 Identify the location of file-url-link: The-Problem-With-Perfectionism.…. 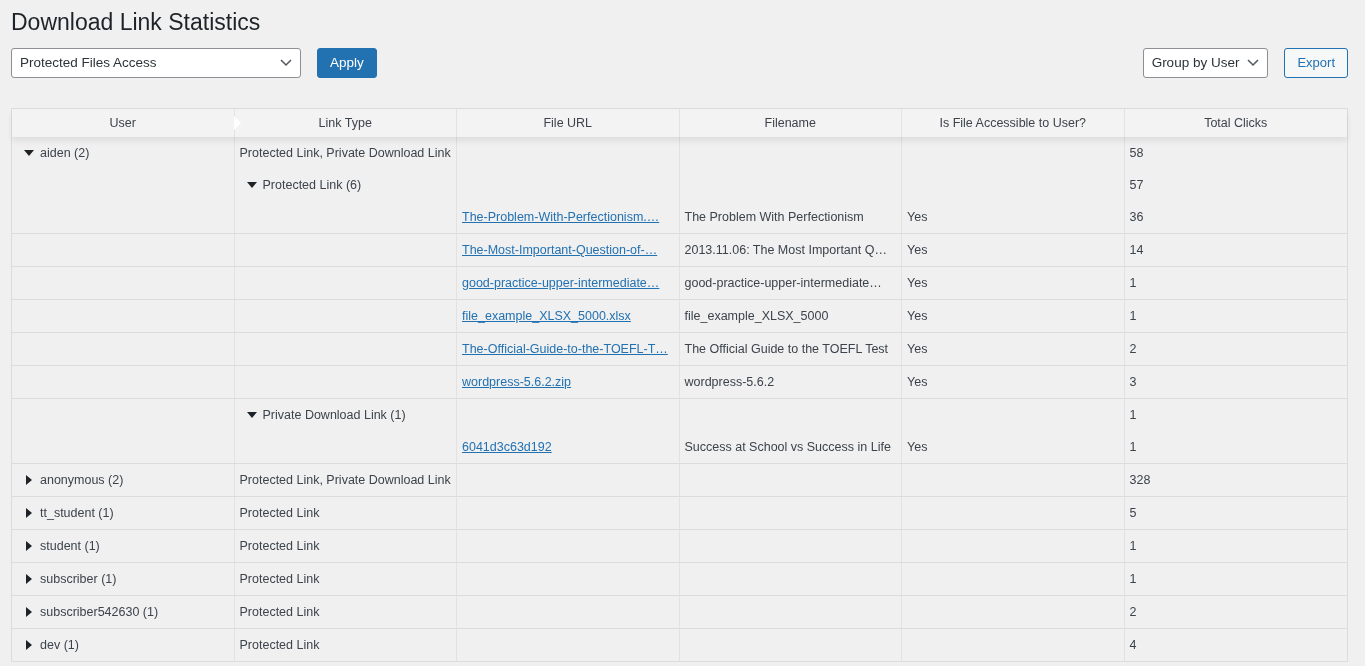
(561, 217).